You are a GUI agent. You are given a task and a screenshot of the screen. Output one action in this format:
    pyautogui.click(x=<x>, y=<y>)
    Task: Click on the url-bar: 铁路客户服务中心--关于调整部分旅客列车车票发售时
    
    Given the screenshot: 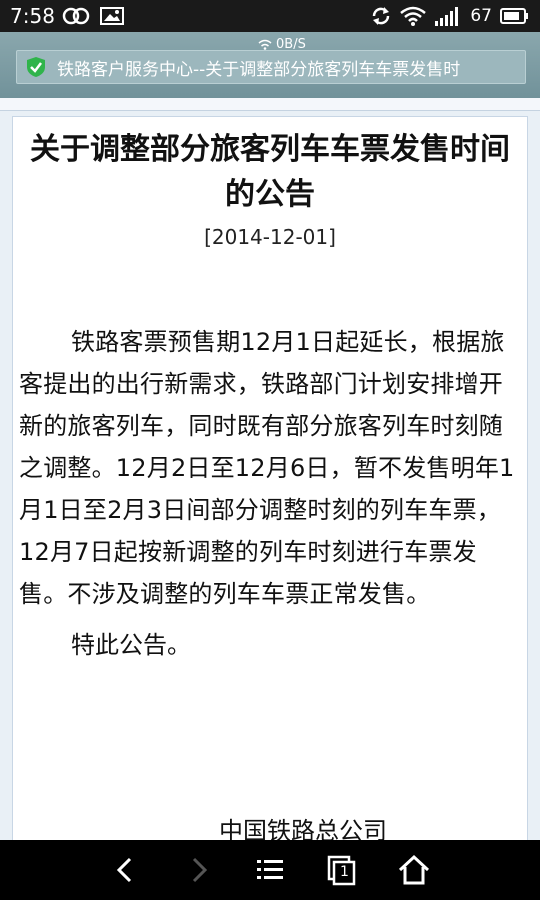 What is the action you would take?
    pyautogui.click(x=271, y=67)
    